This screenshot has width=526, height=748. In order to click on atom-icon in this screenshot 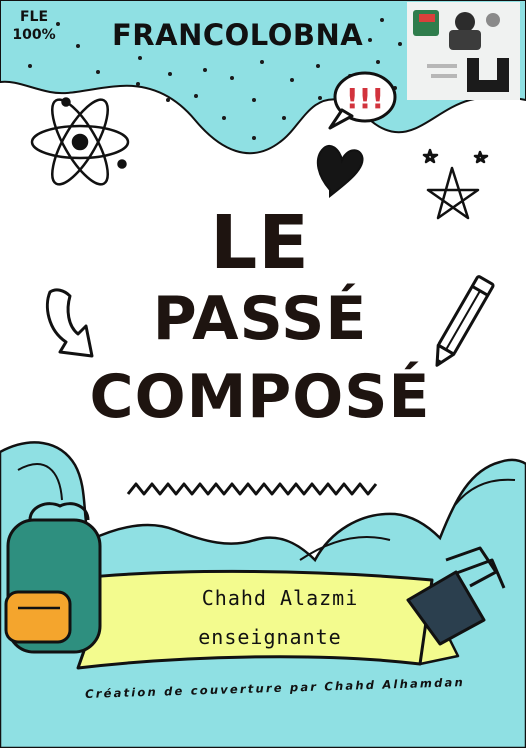, I will do `click(80, 141)`.